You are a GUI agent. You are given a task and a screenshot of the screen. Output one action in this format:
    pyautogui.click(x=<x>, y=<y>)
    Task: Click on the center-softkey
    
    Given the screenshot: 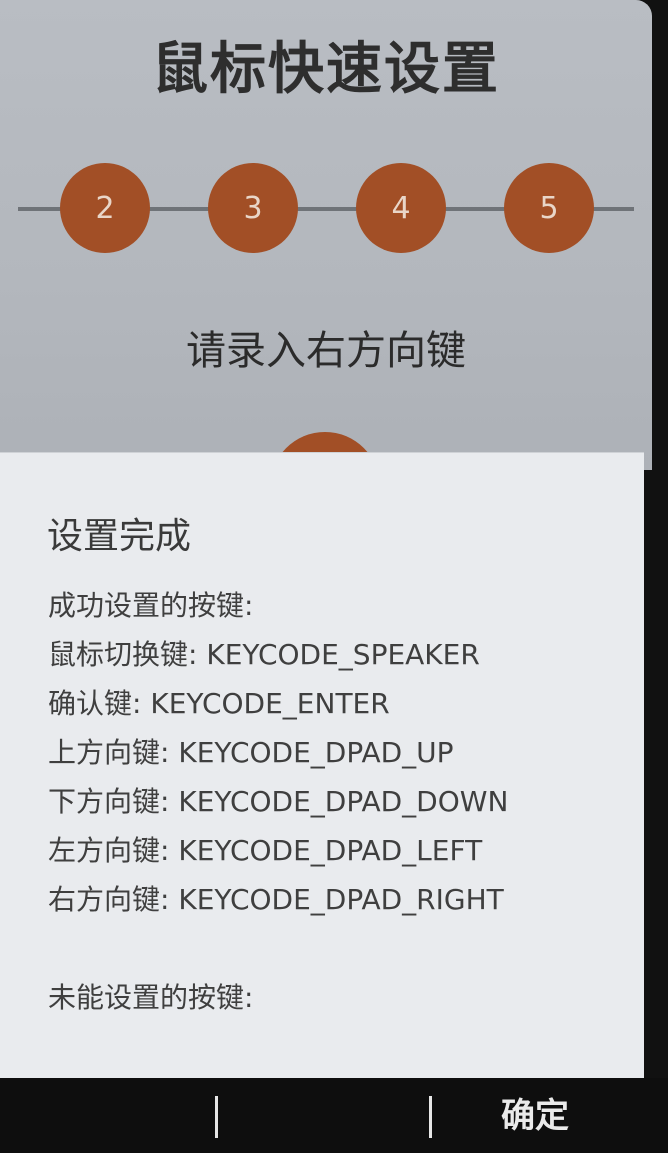 What is the action you would take?
    pyautogui.click(x=325, y=1116)
    